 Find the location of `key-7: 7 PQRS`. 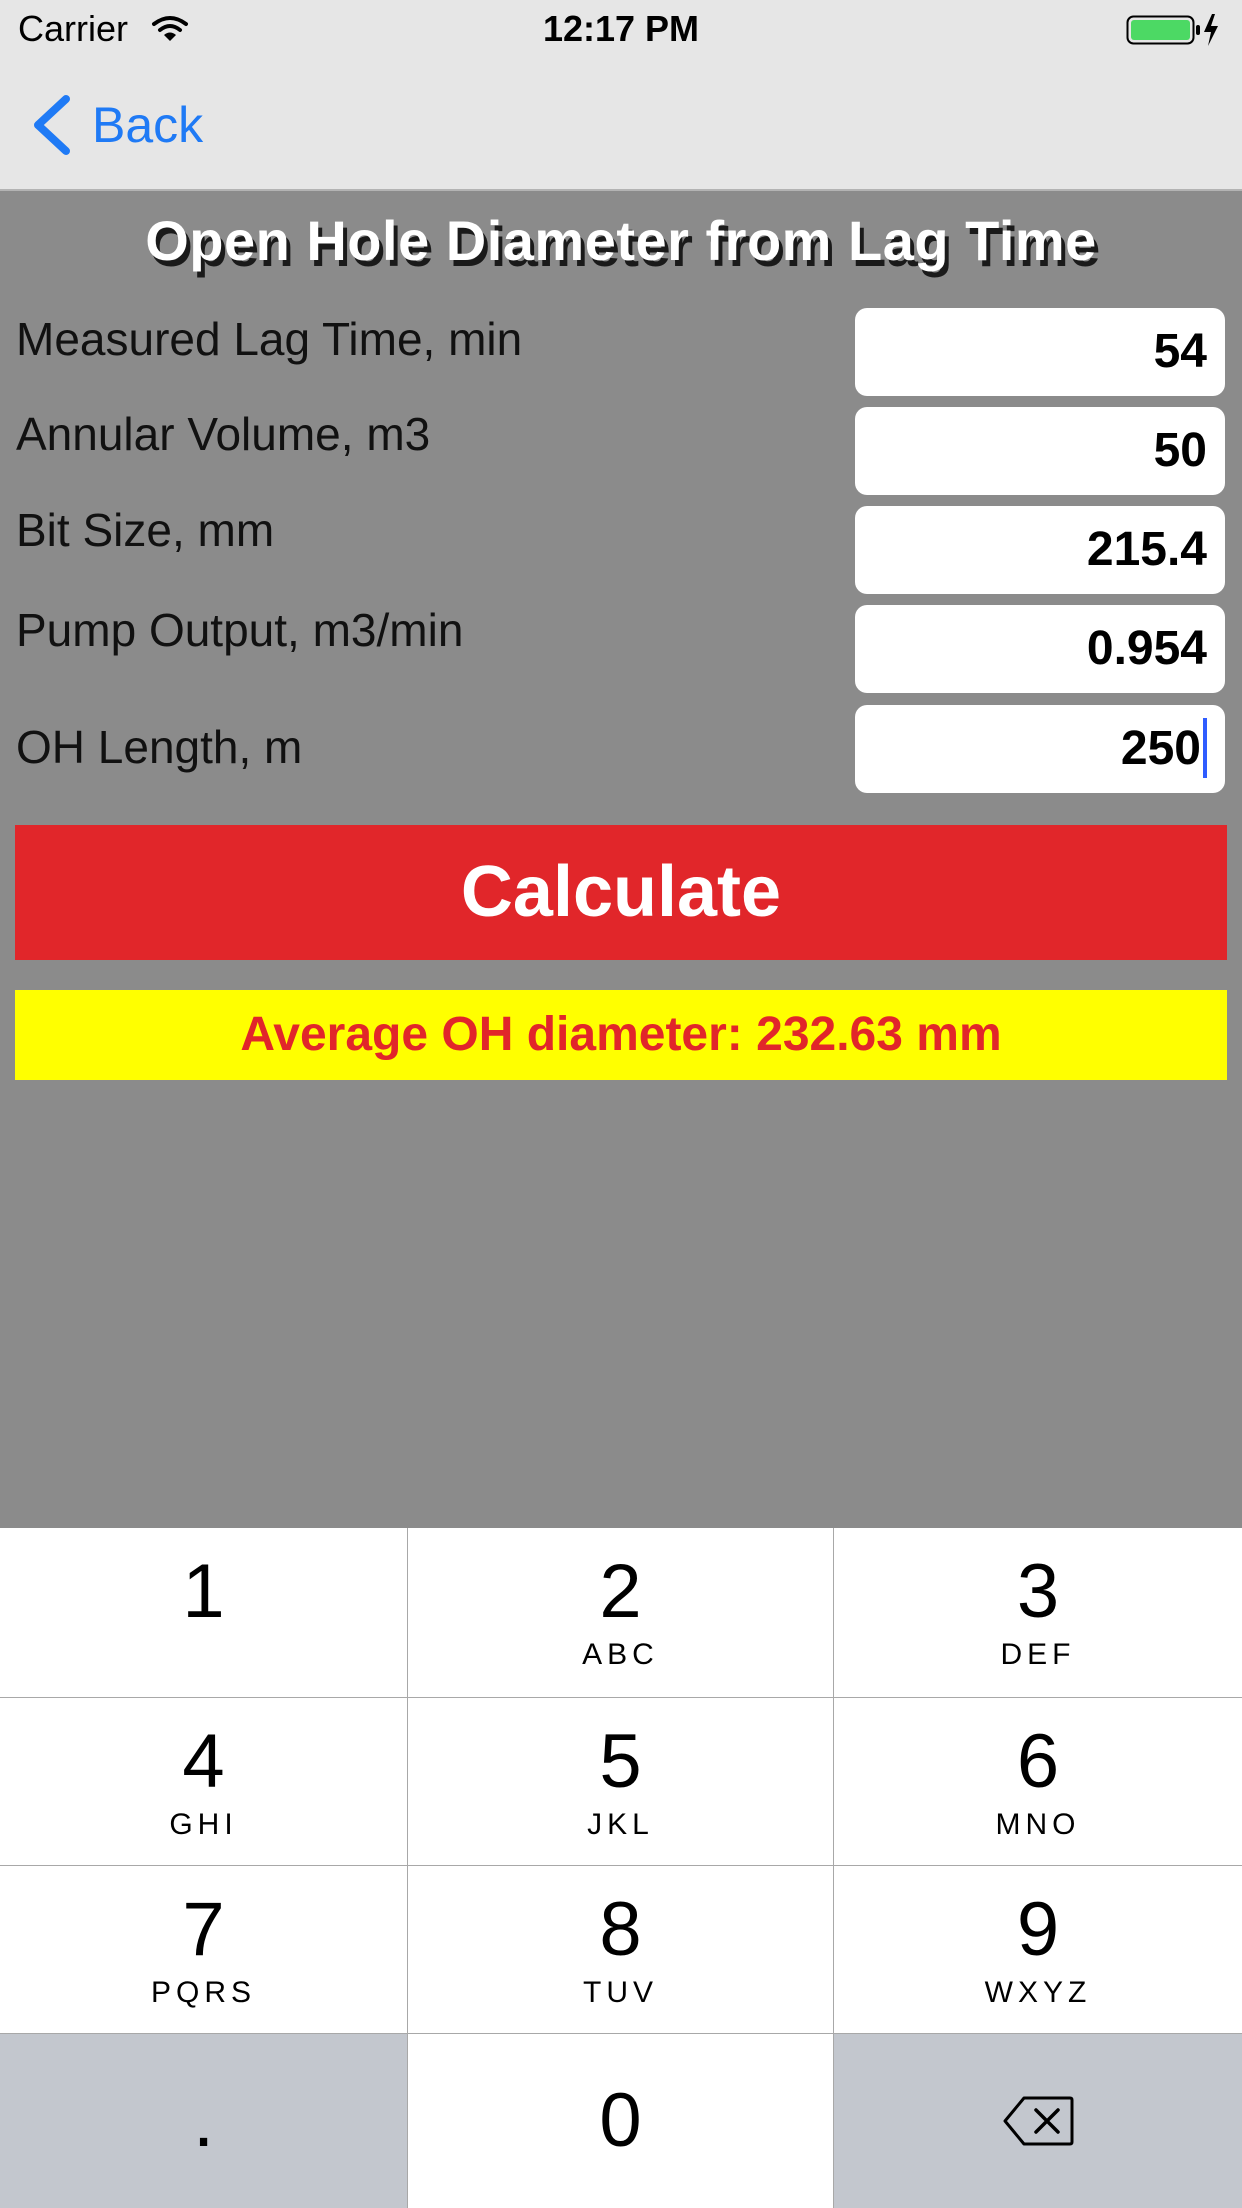

key-7: 7 PQRS is located at coordinates (204, 1950).